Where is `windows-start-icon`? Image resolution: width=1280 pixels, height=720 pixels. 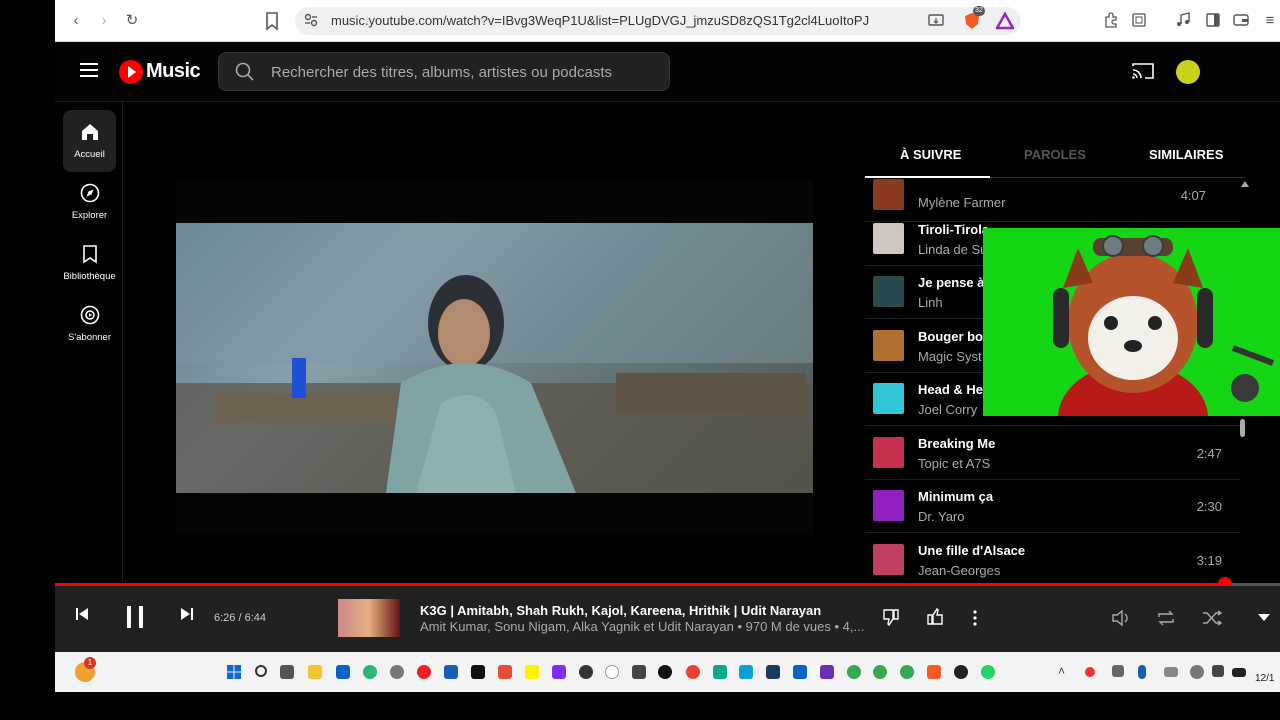 windows-start-icon is located at coordinates (234, 672).